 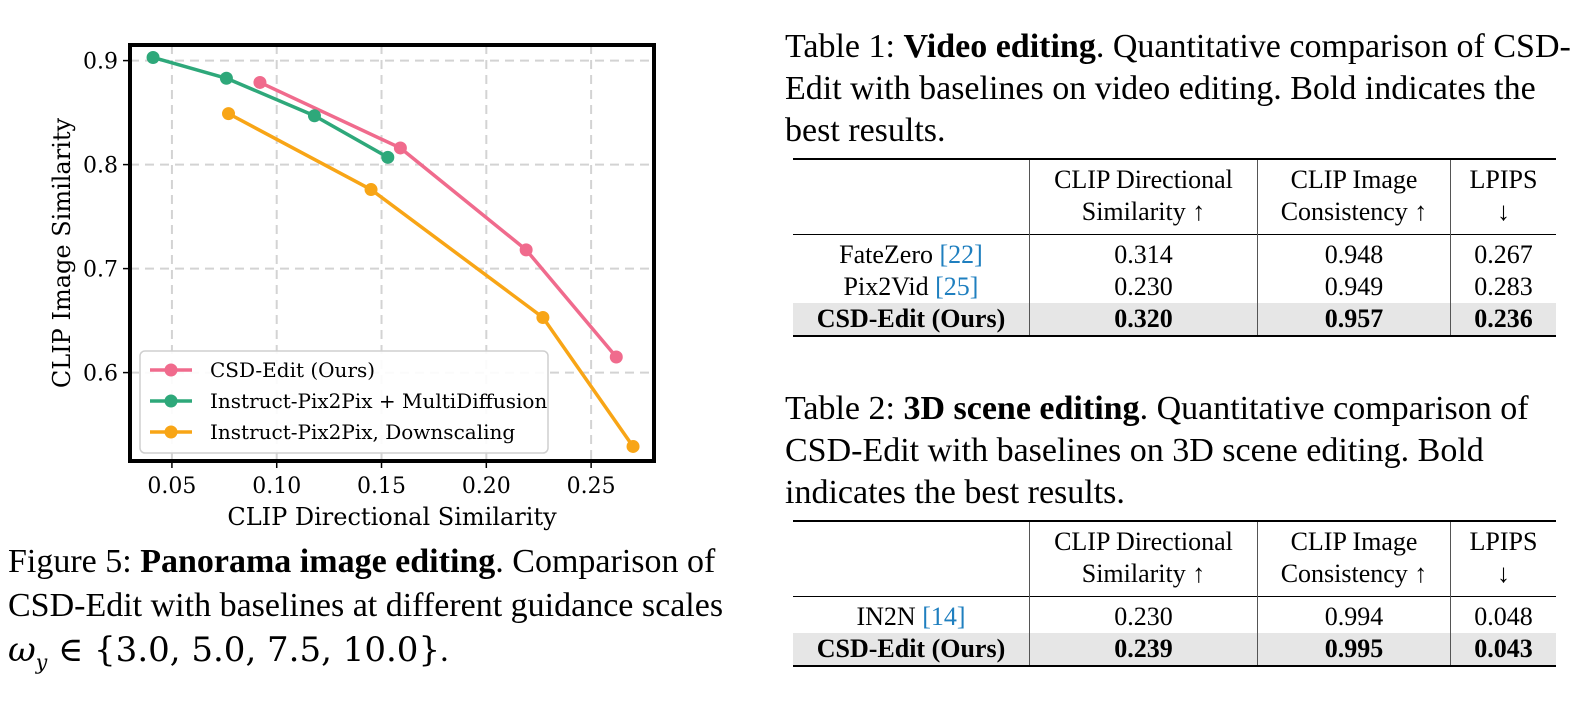 What do you see at coordinates (911, 287) in the screenshot?
I see `method-cell: Pix2Vid [25]` at bounding box center [911, 287].